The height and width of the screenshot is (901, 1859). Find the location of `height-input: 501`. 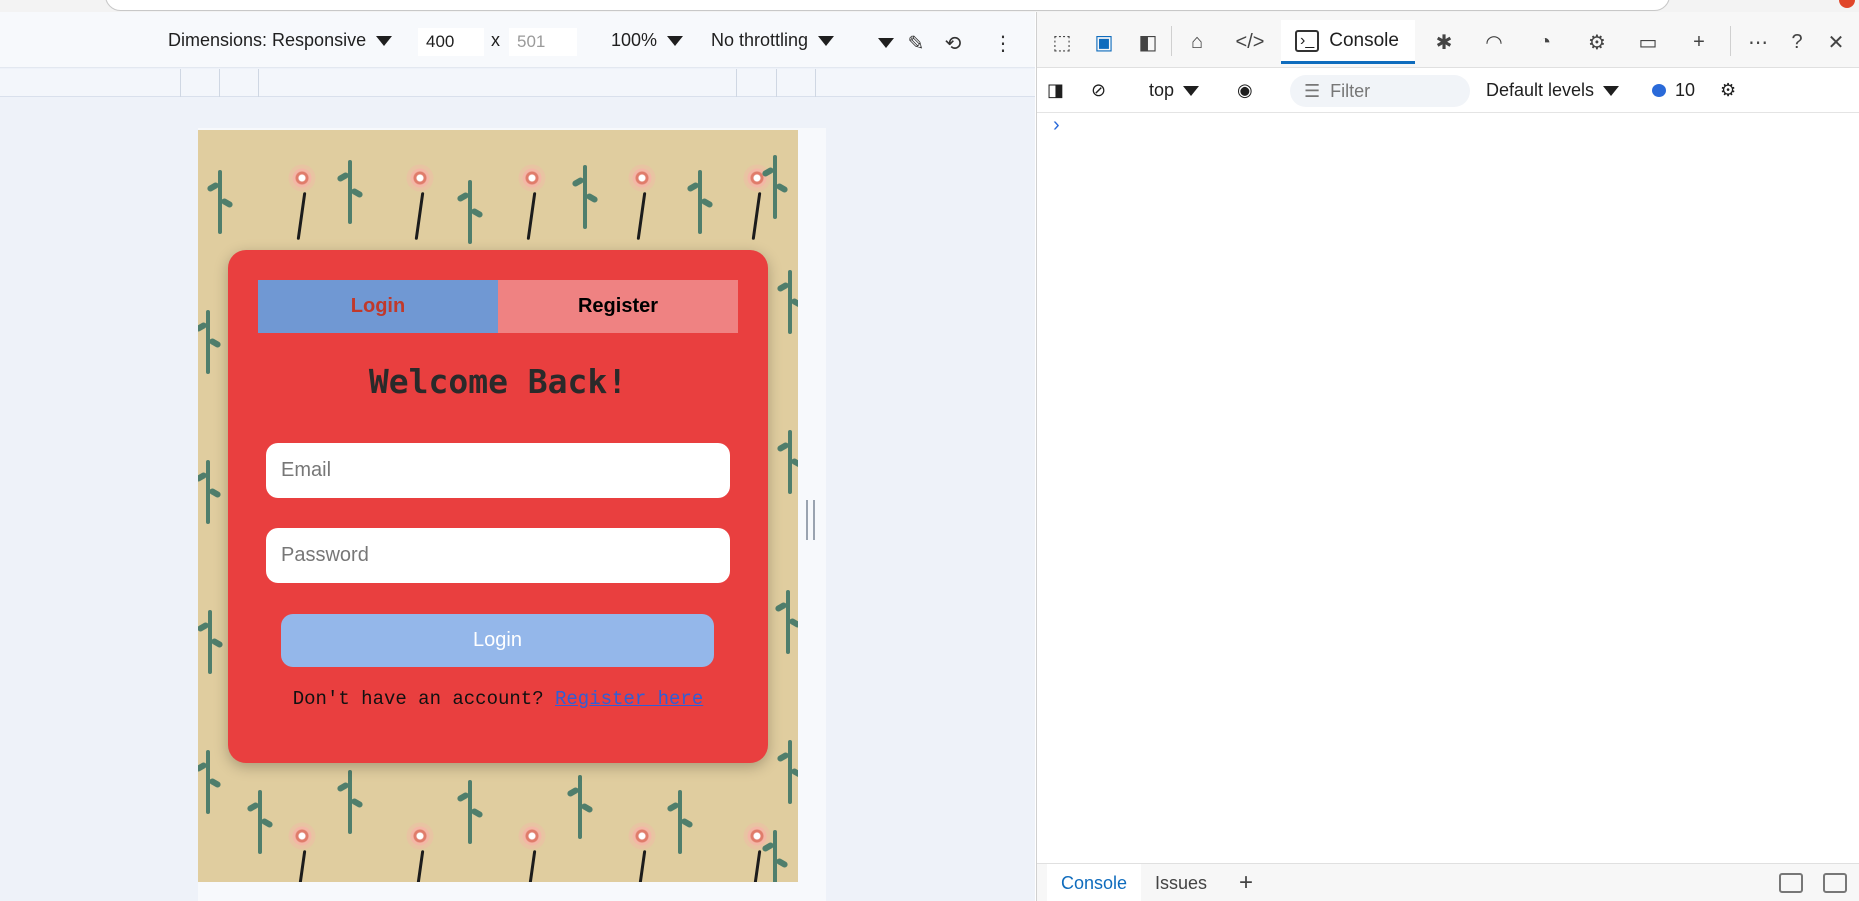

height-input: 501 is located at coordinates (543, 42).